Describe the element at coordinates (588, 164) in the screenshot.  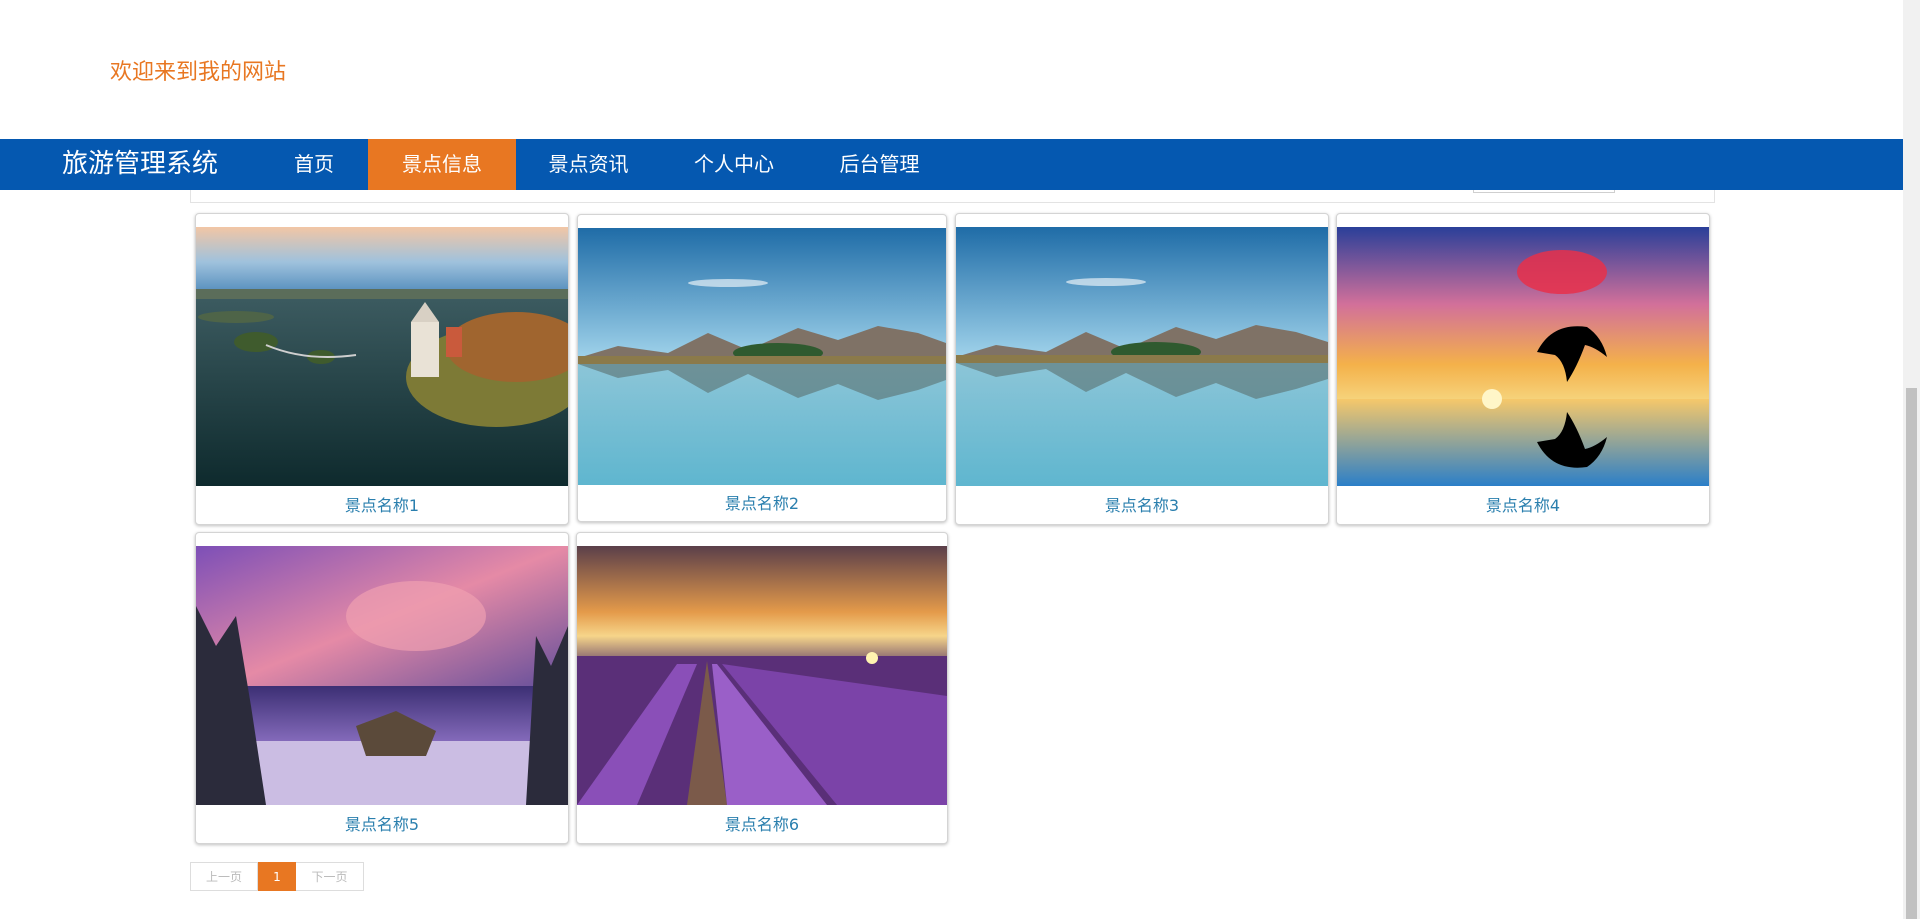
I see `nav-spot-news: 景点资讯` at that location.